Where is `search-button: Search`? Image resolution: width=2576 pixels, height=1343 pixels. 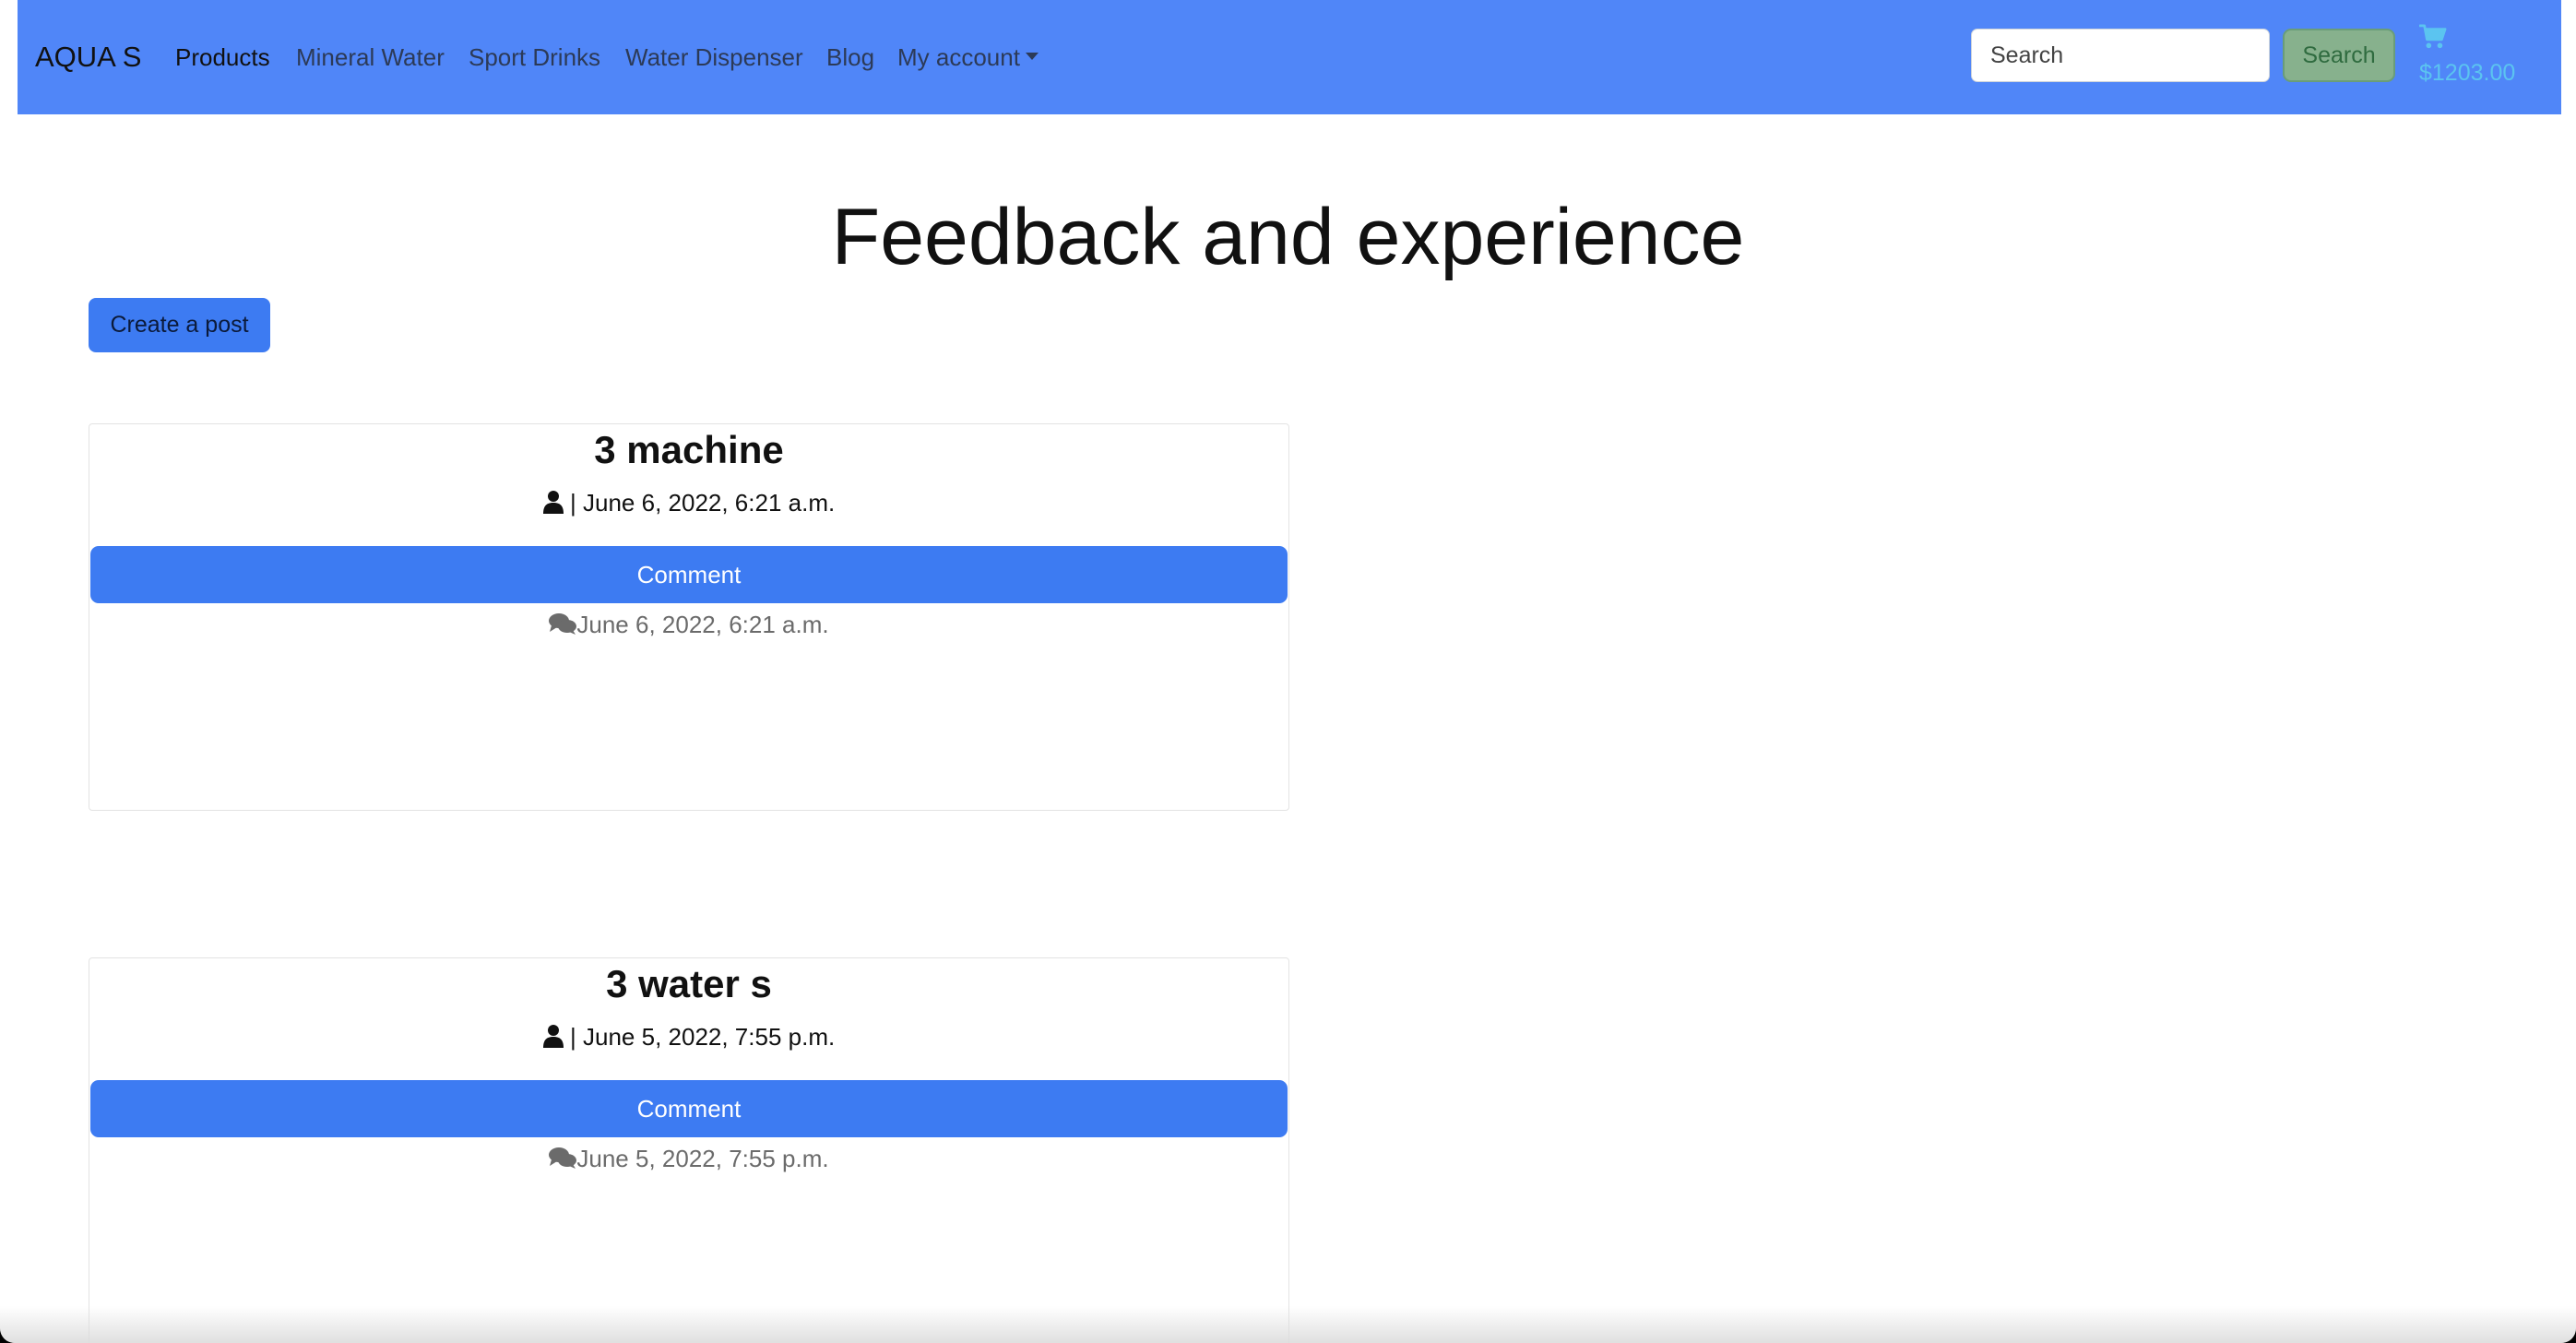 search-button: Search is located at coordinates (2339, 55).